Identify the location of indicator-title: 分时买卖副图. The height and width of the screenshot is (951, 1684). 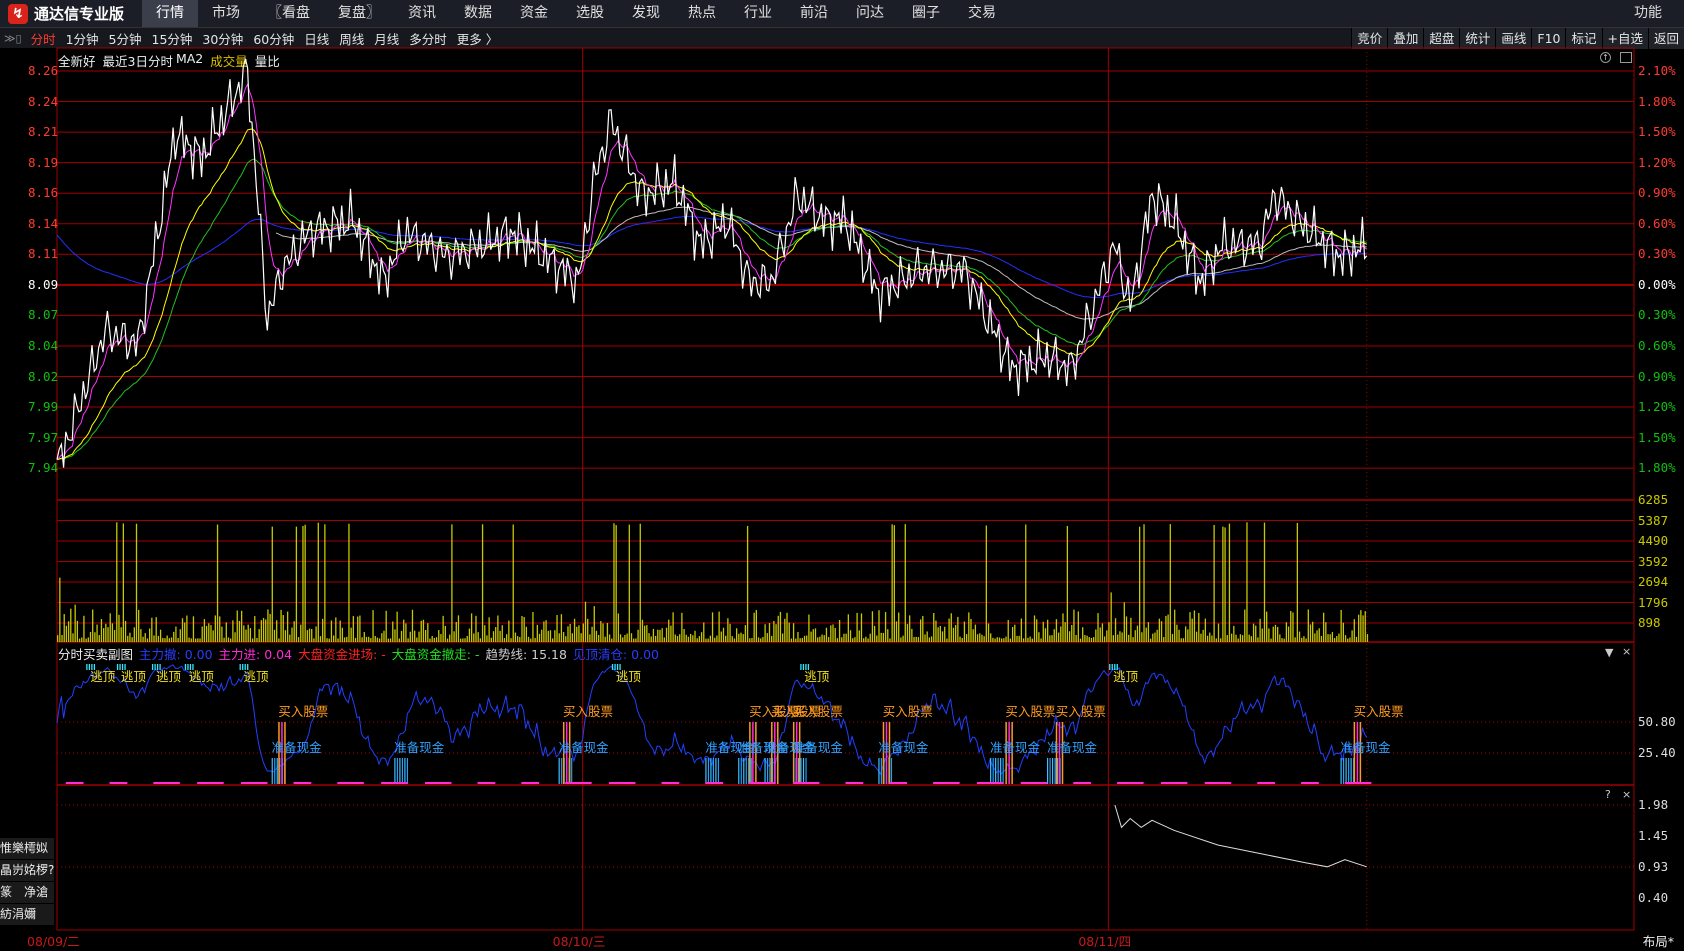
(95, 653).